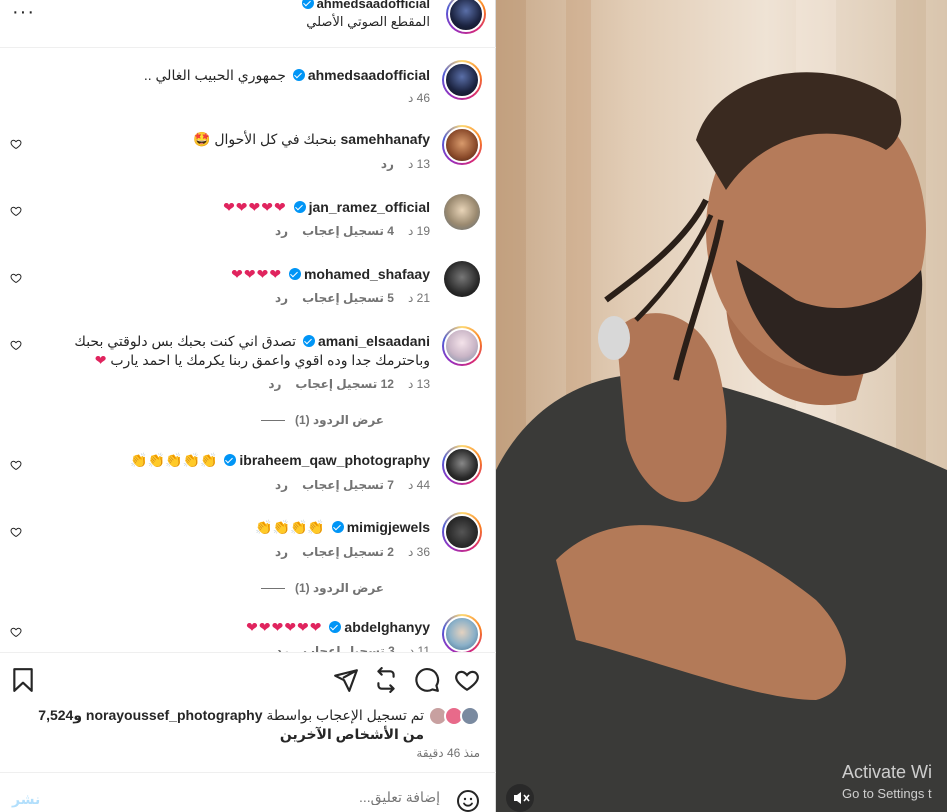  I want to click on comment-time: 46 د, so click(419, 98).